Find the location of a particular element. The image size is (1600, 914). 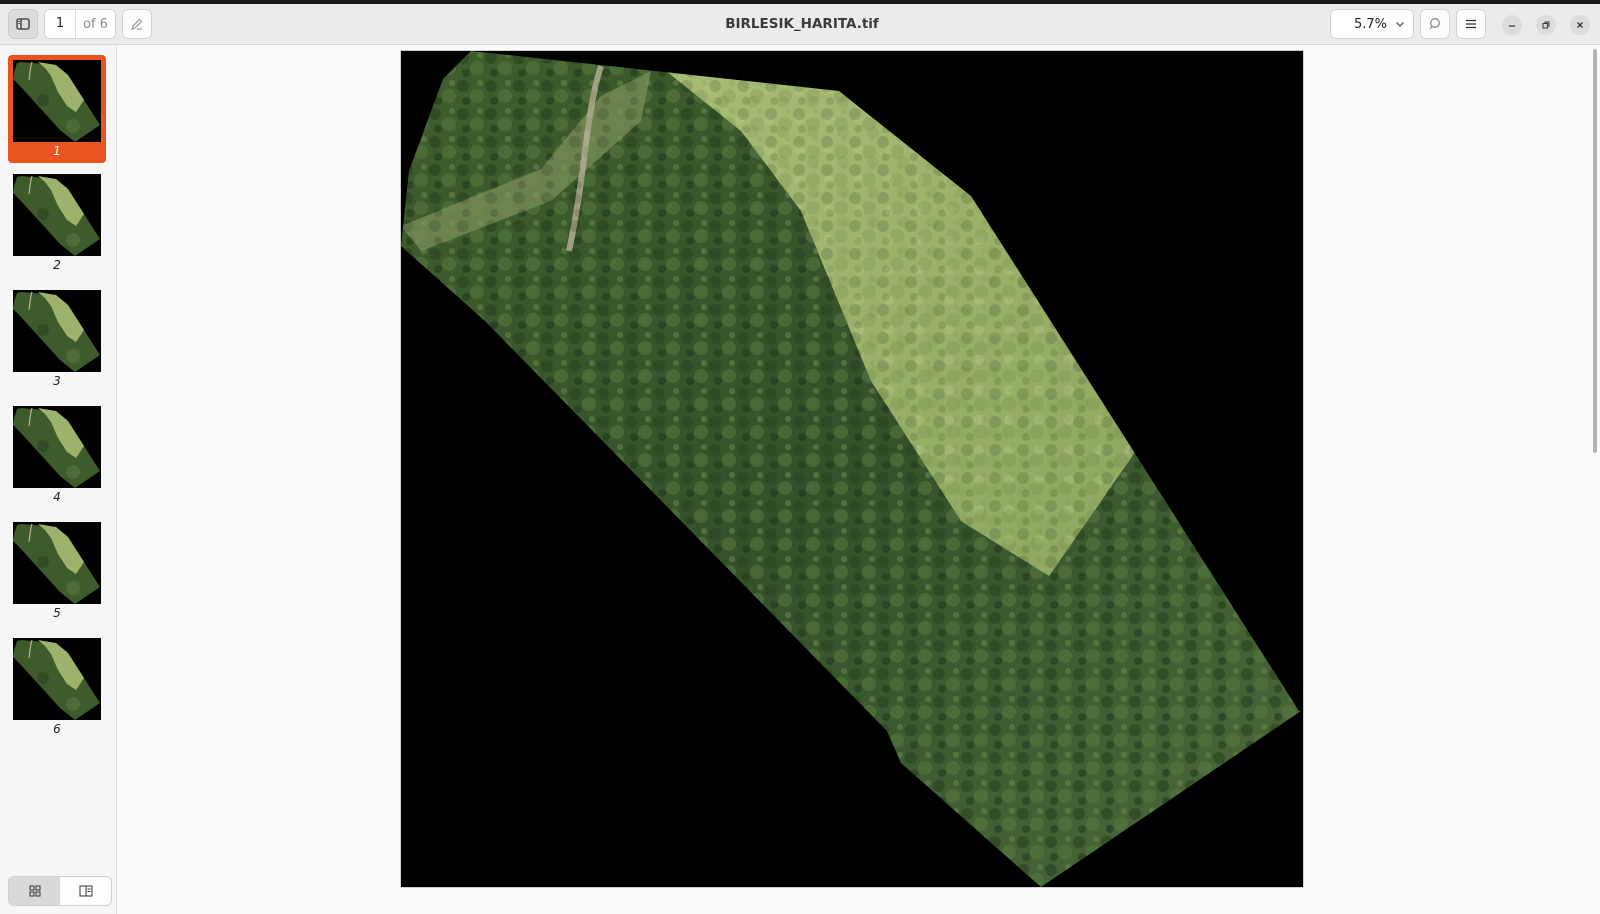

annotate-button is located at coordinates (137, 24).